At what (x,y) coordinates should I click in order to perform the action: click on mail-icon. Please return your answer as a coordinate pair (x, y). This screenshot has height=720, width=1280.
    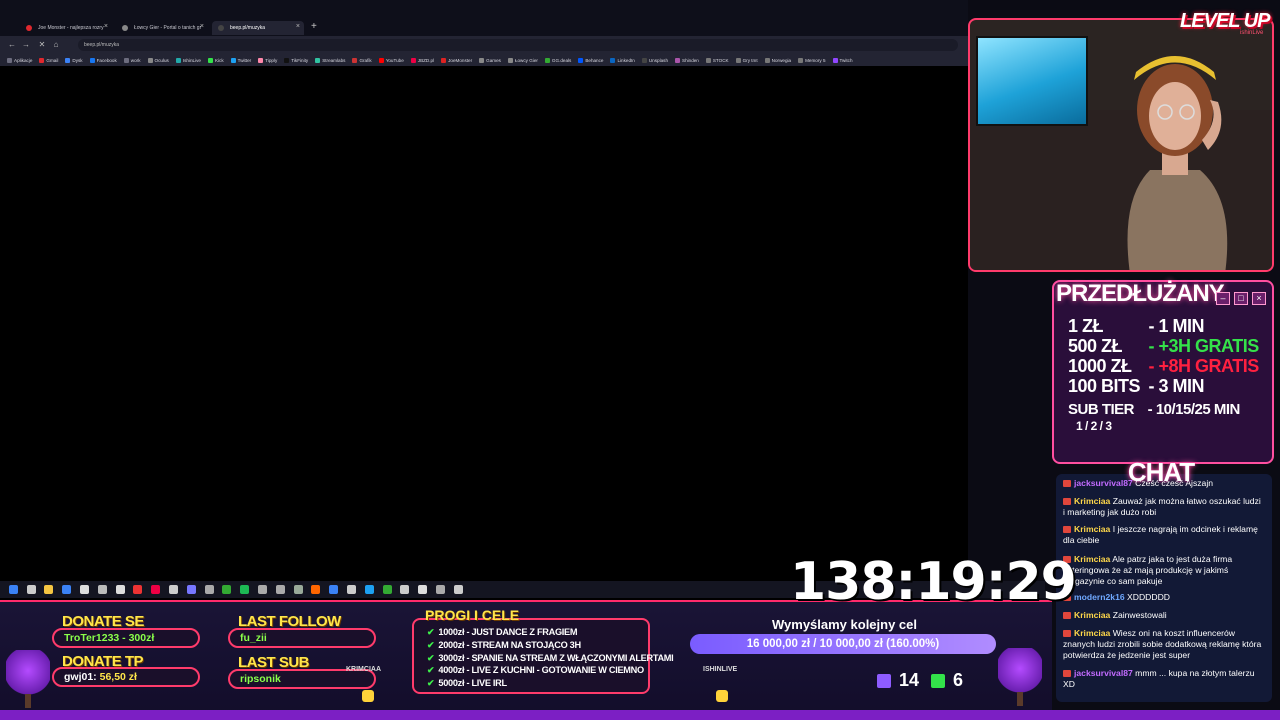
    Looking at the image, I should click on (67, 589).